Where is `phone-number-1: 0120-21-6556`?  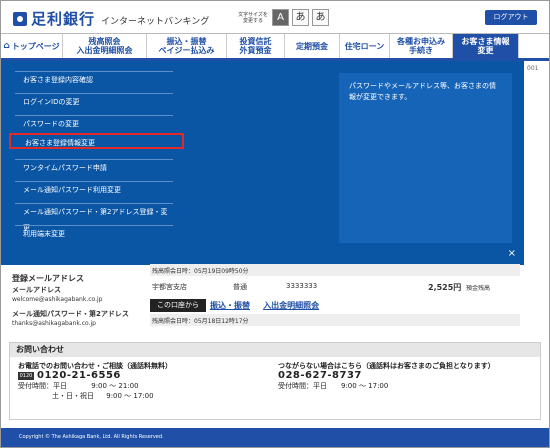
phone-number-1: 0120-21-6556 is located at coordinates (79, 375).